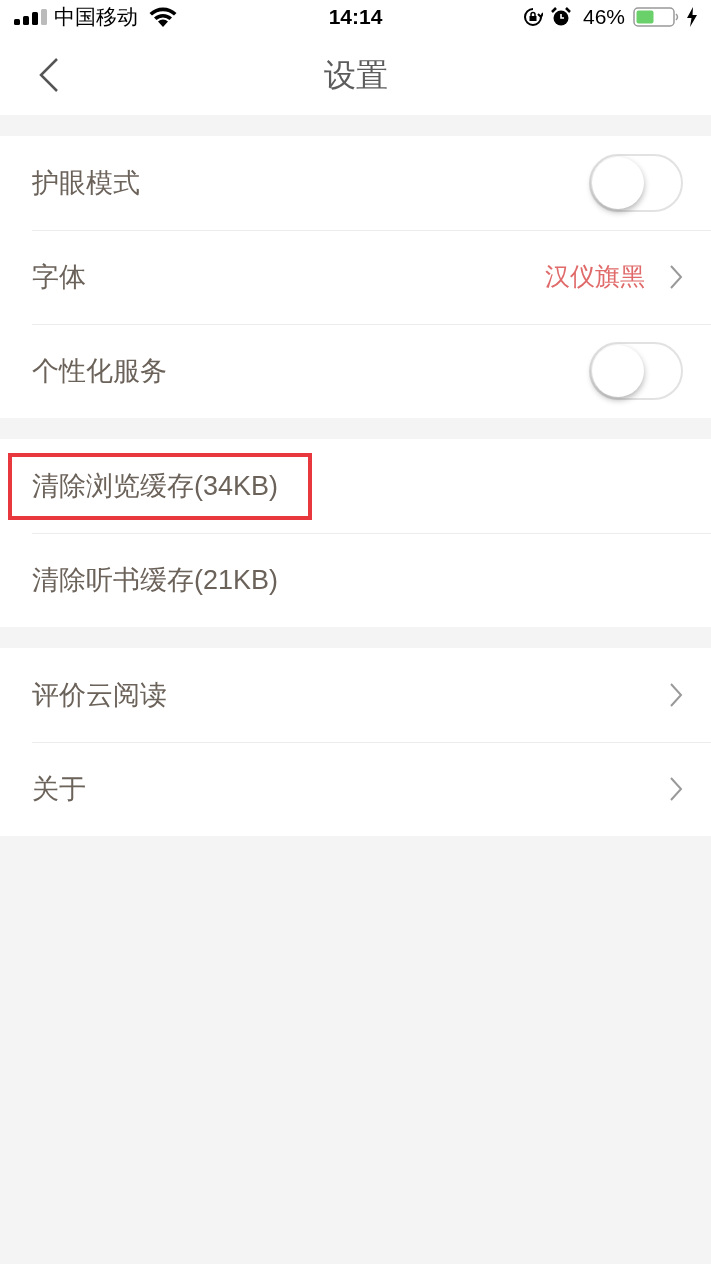  Describe the element at coordinates (59, 789) in the screenshot. I see `row-label: 关于` at that location.